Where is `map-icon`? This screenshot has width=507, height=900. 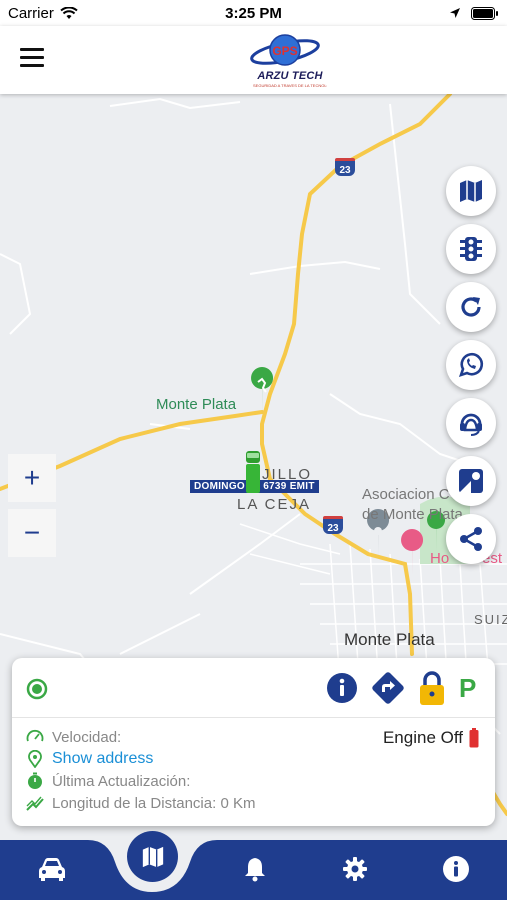
map-icon is located at coordinates (471, 191).